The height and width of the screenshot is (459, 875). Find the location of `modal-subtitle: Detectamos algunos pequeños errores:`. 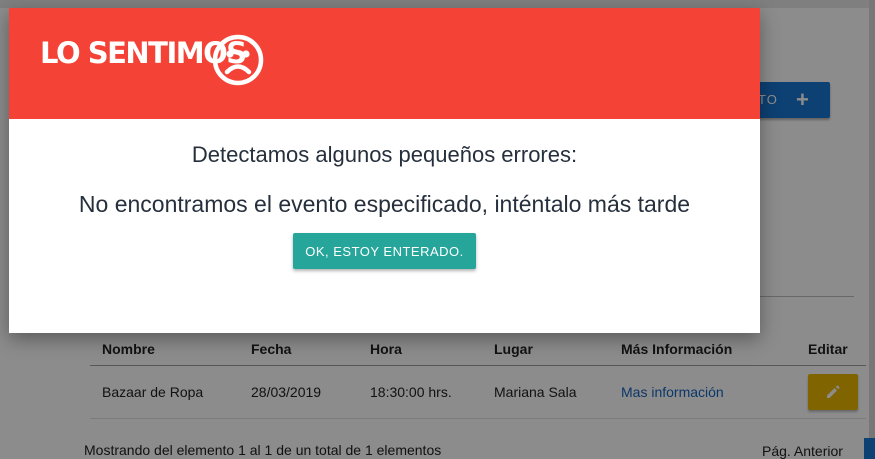

modal-subtitle: Detectamos algunos pequeños errores: is located at coordinates (384, 154).